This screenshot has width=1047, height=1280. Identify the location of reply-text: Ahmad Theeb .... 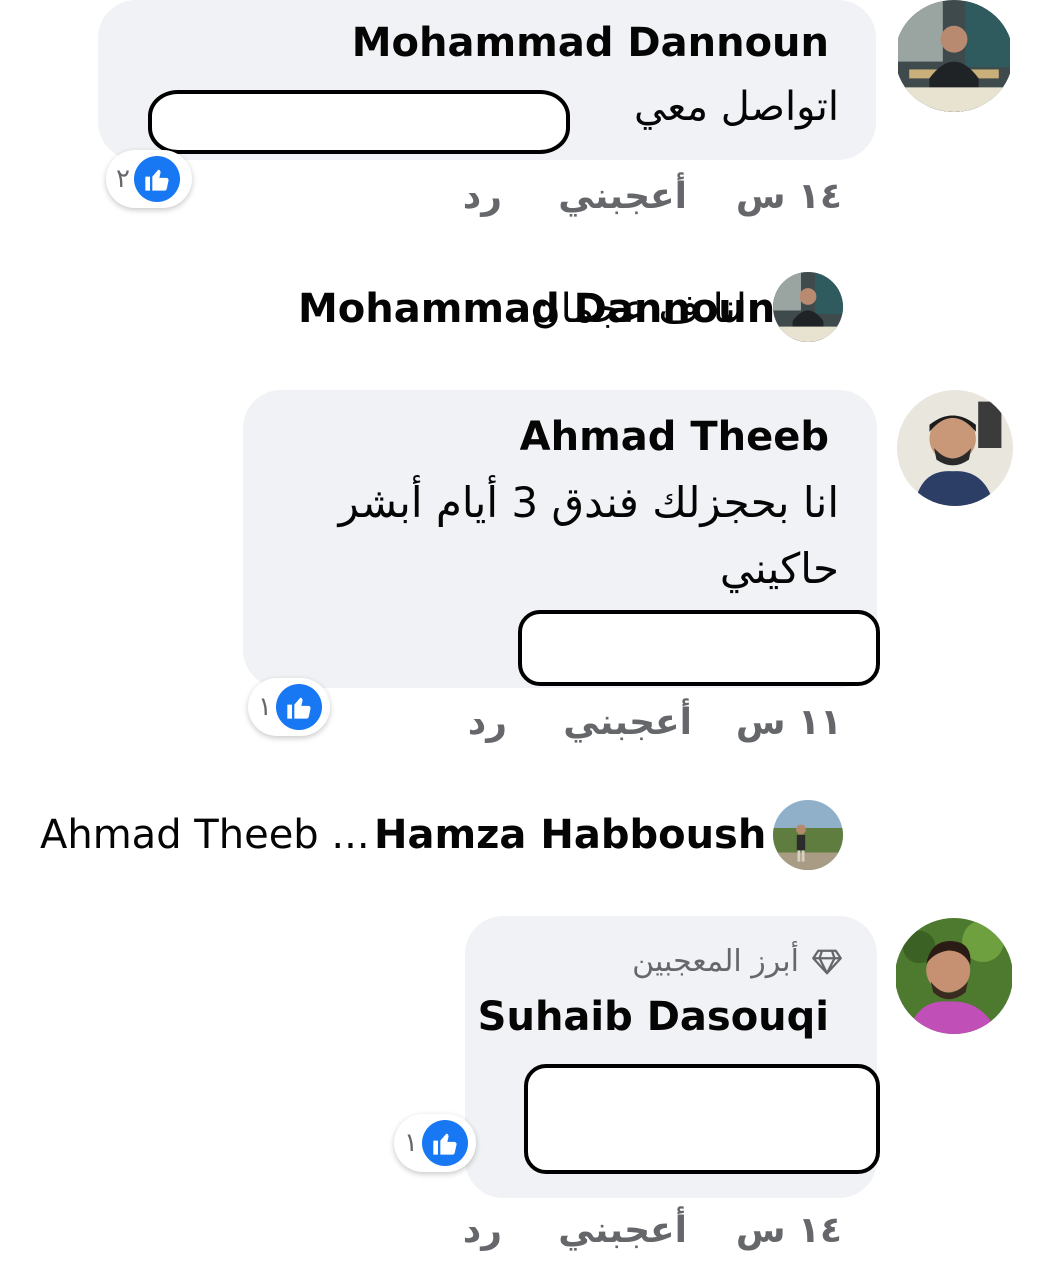
(205, 835).